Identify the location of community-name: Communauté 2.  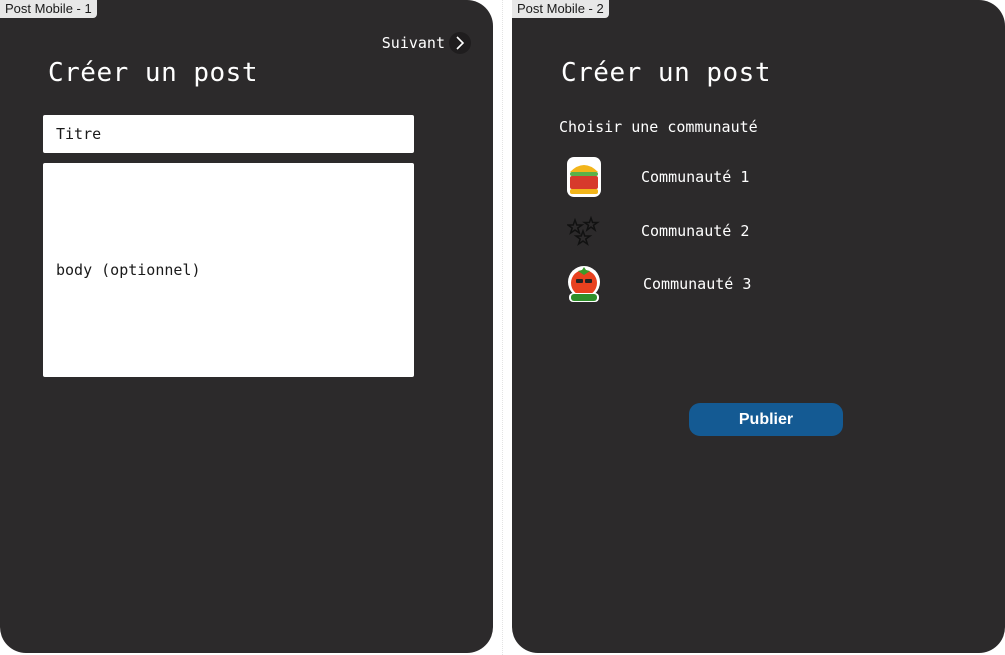
(695, 231).